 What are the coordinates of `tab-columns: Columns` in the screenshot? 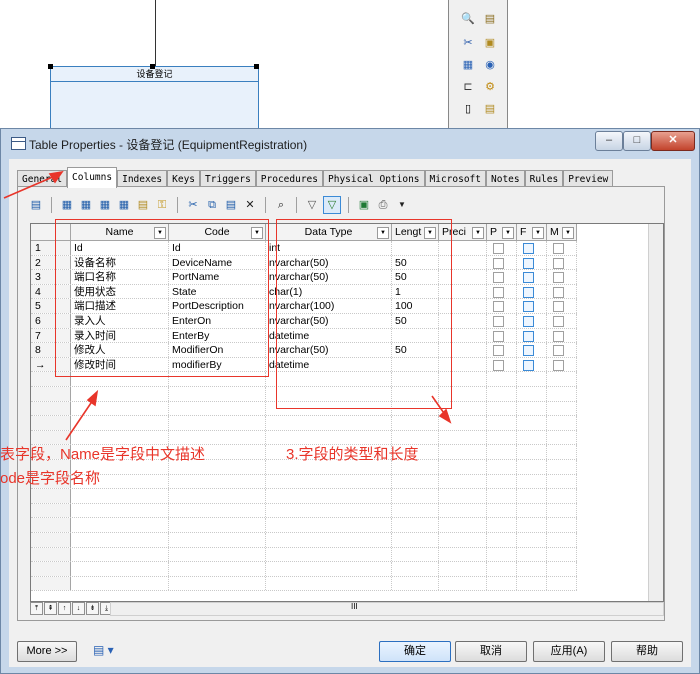 It's located at (92, 177).